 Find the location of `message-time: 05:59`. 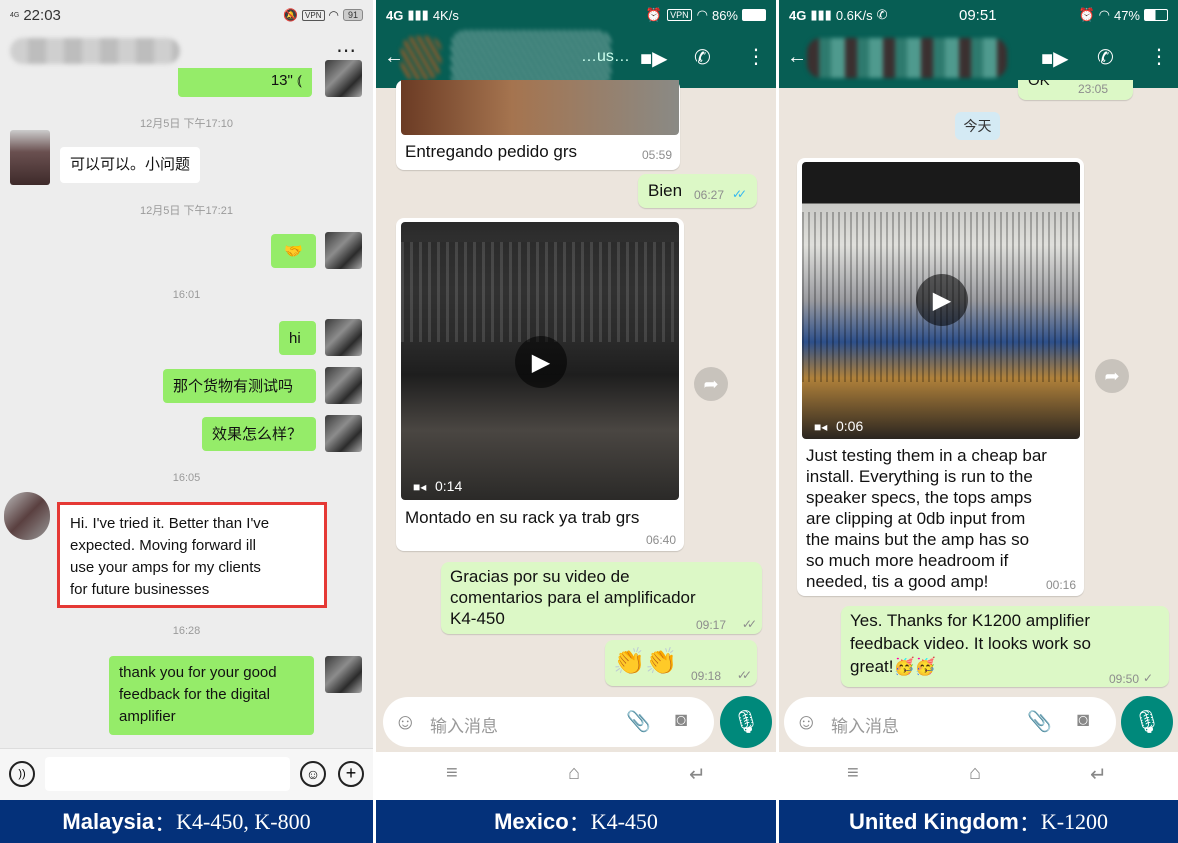

message-time: 05:59 is located at coordinates (656, 155).